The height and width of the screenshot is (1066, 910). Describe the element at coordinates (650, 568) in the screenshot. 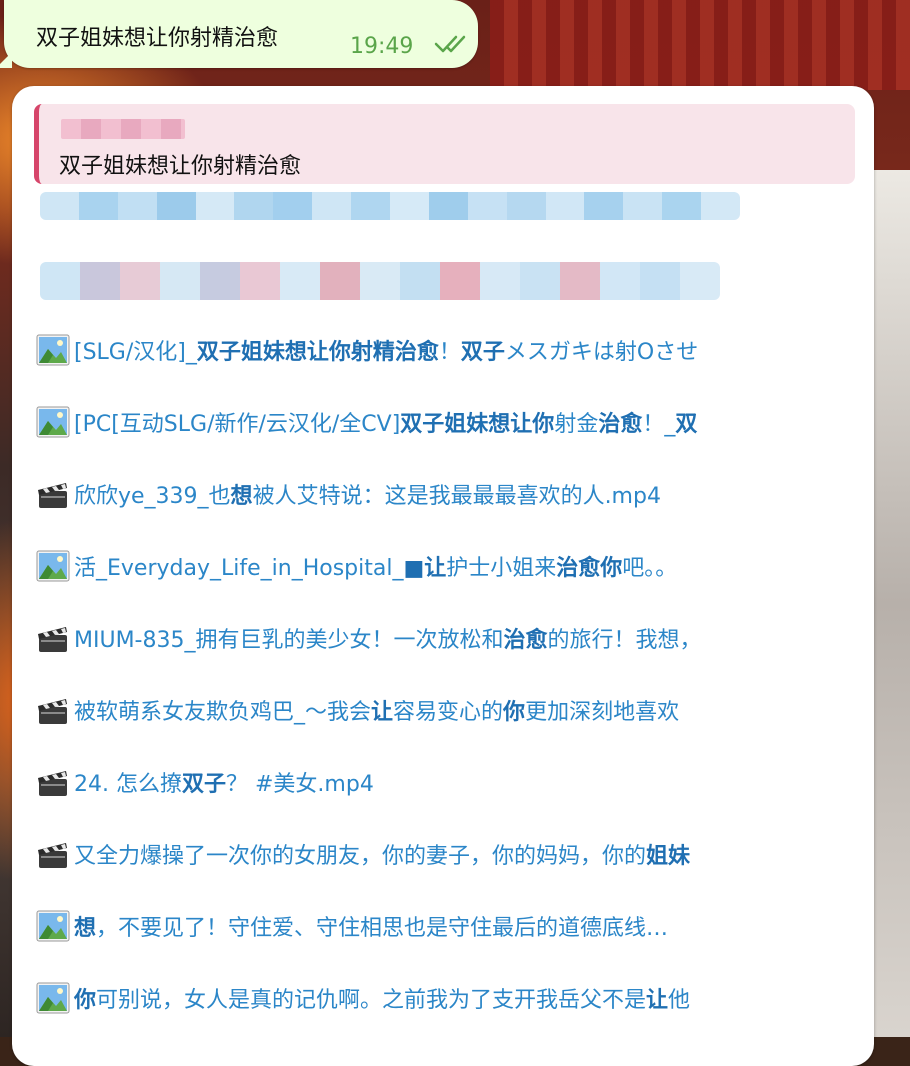

I see `result-text: 吧。。` at that location.